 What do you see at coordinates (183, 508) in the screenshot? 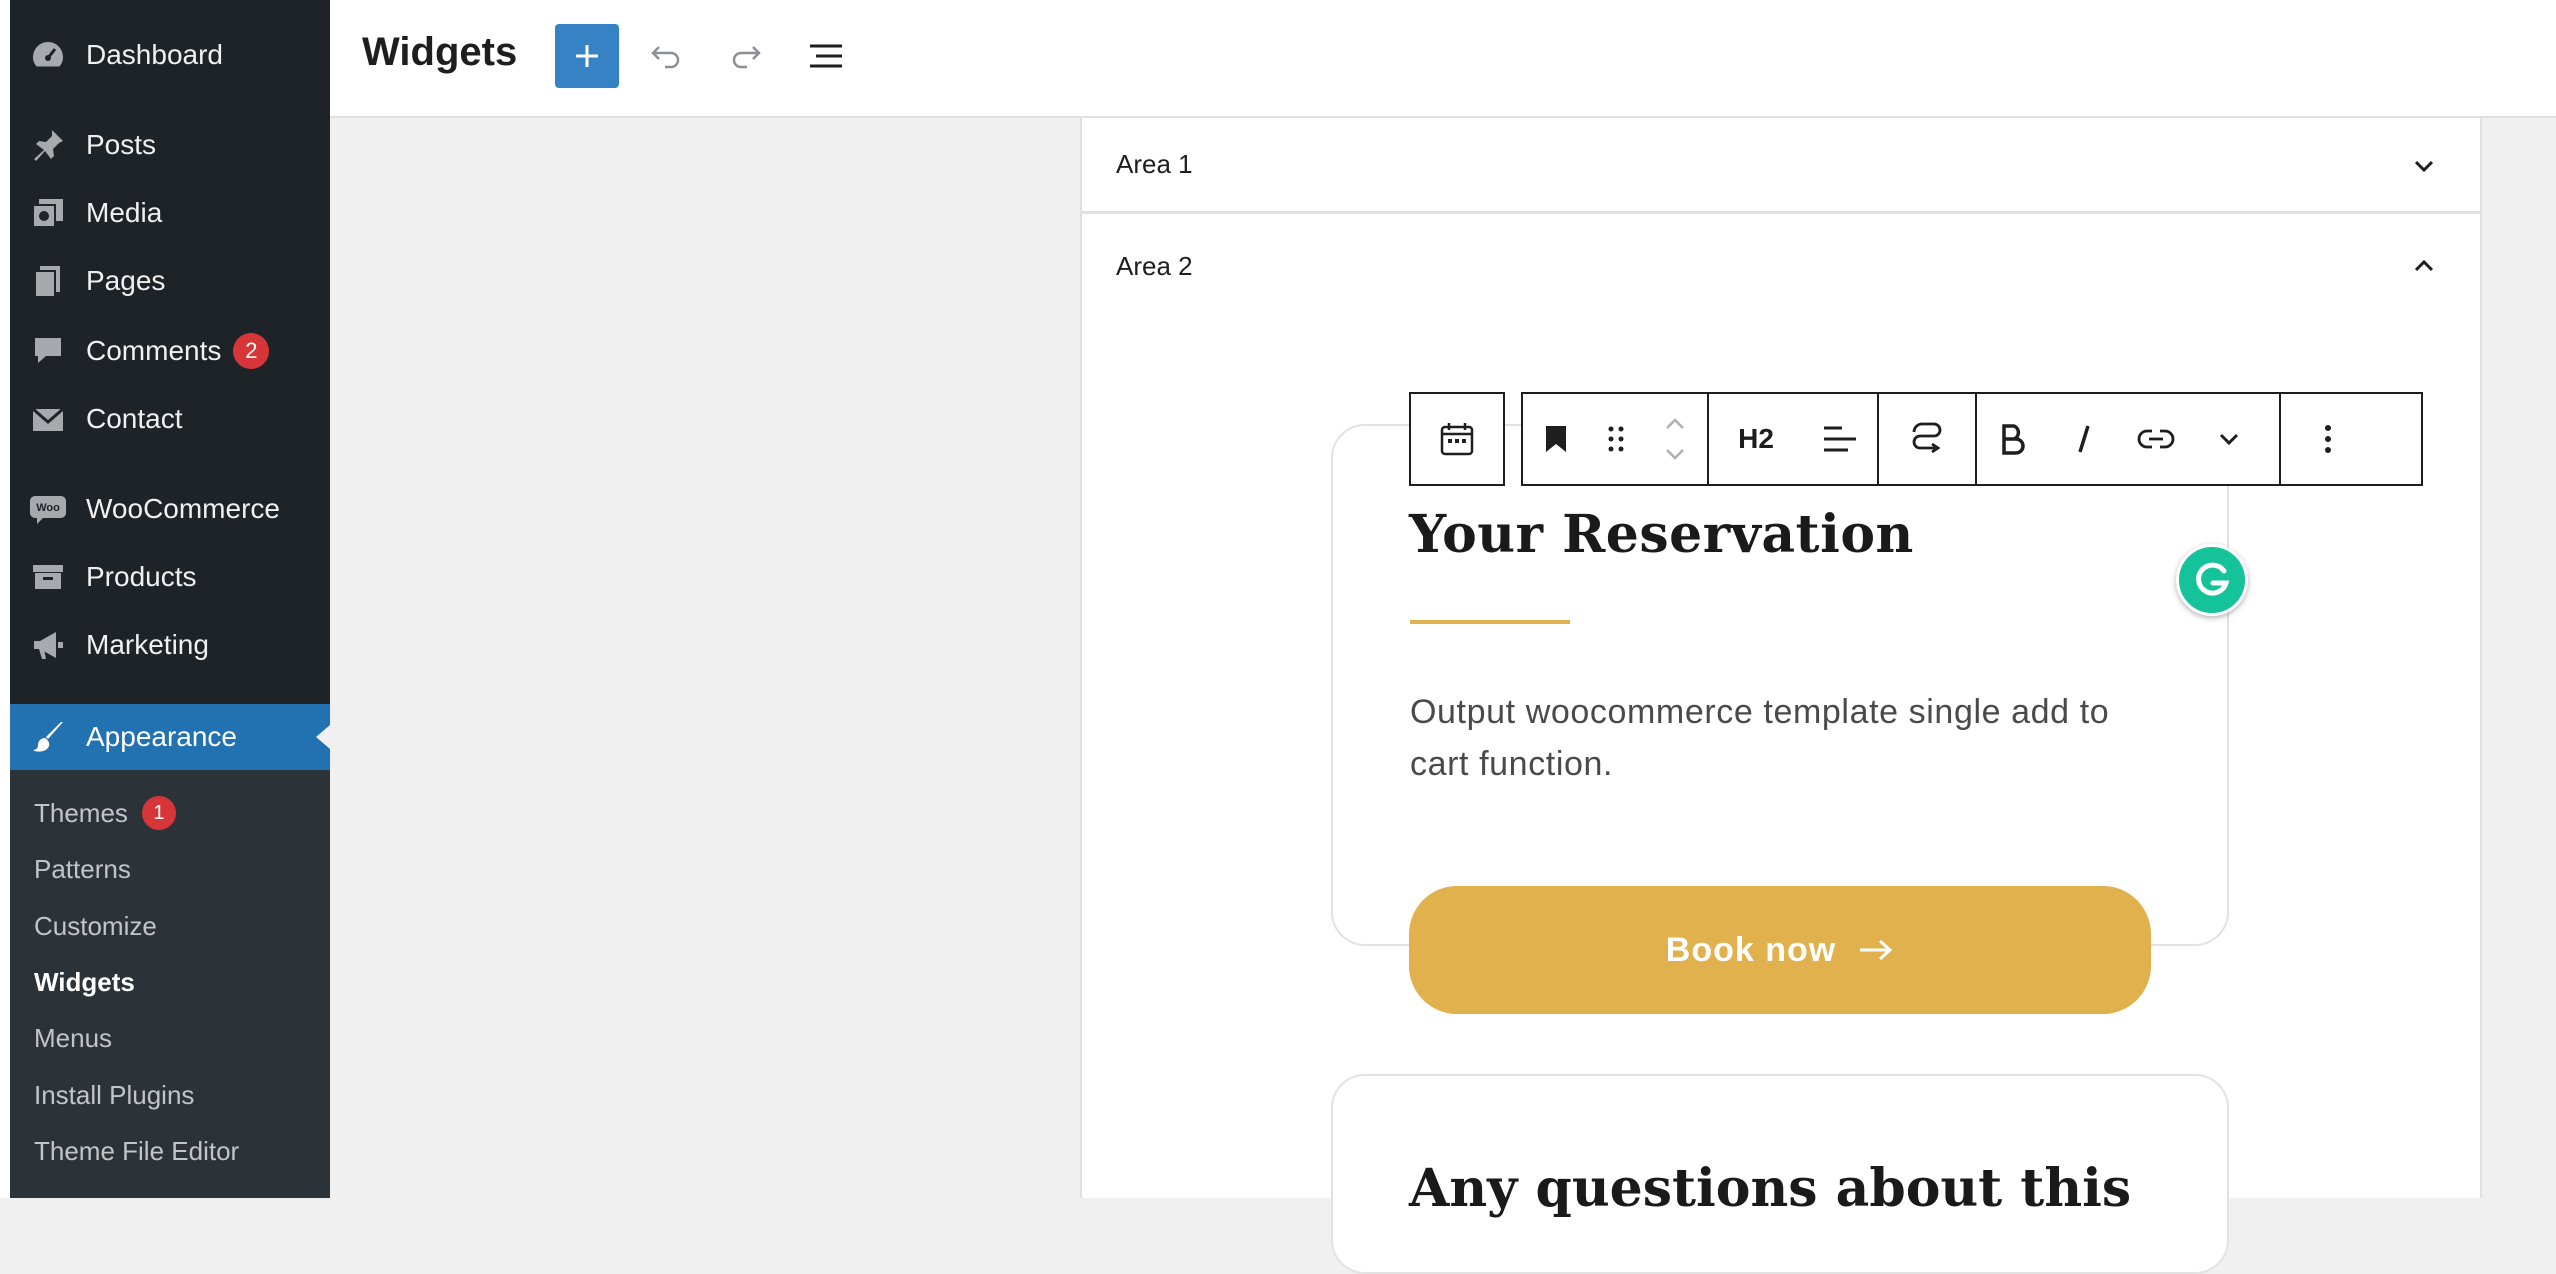
I see `sidebar-item-label: WooCommerce` at bounding box center [183, 508].